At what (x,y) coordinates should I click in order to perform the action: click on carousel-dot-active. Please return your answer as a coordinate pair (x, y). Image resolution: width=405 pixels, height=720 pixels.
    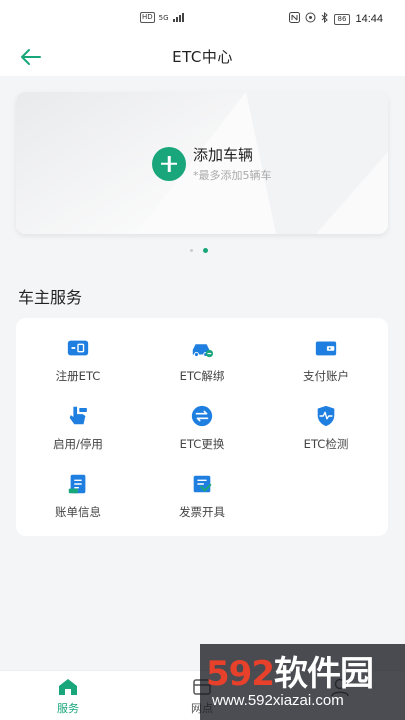
    Looking at the image, I should click on (205, 250).